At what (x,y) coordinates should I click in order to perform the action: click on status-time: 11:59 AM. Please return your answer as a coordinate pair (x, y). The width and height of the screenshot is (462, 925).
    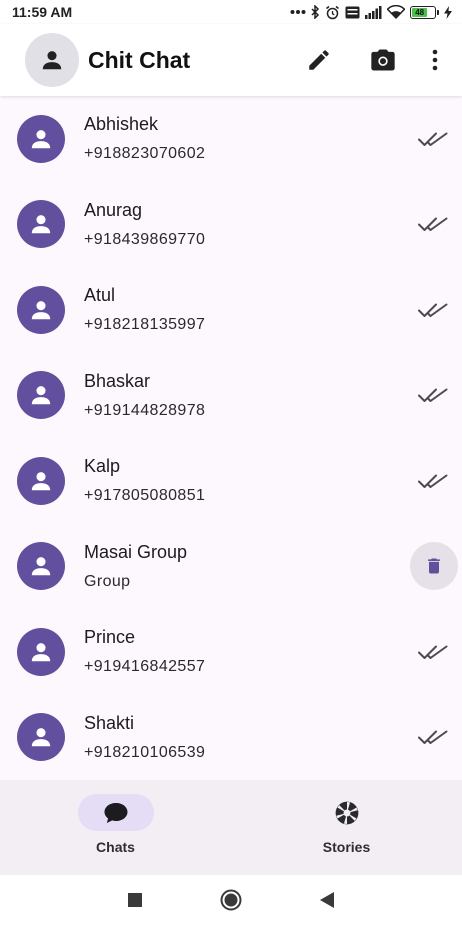
    Looking at the image, I should click on (42, 12).